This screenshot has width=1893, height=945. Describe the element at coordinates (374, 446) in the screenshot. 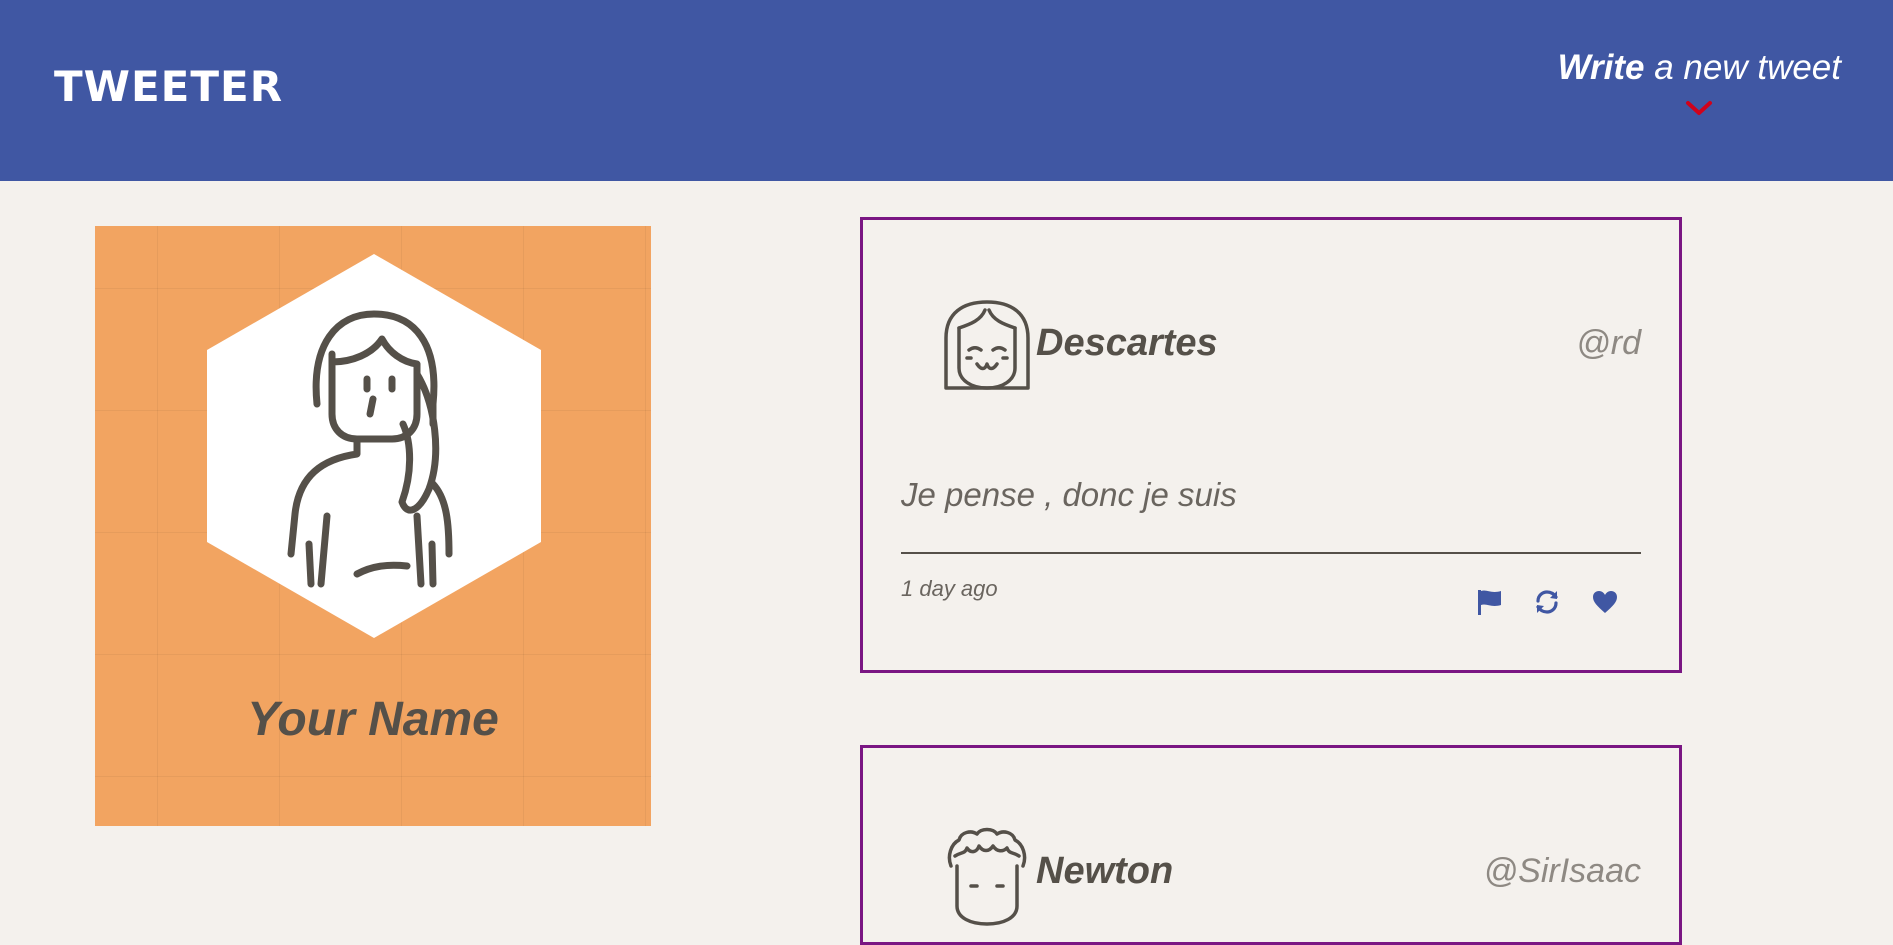

I see `profile-avatar` at that location.